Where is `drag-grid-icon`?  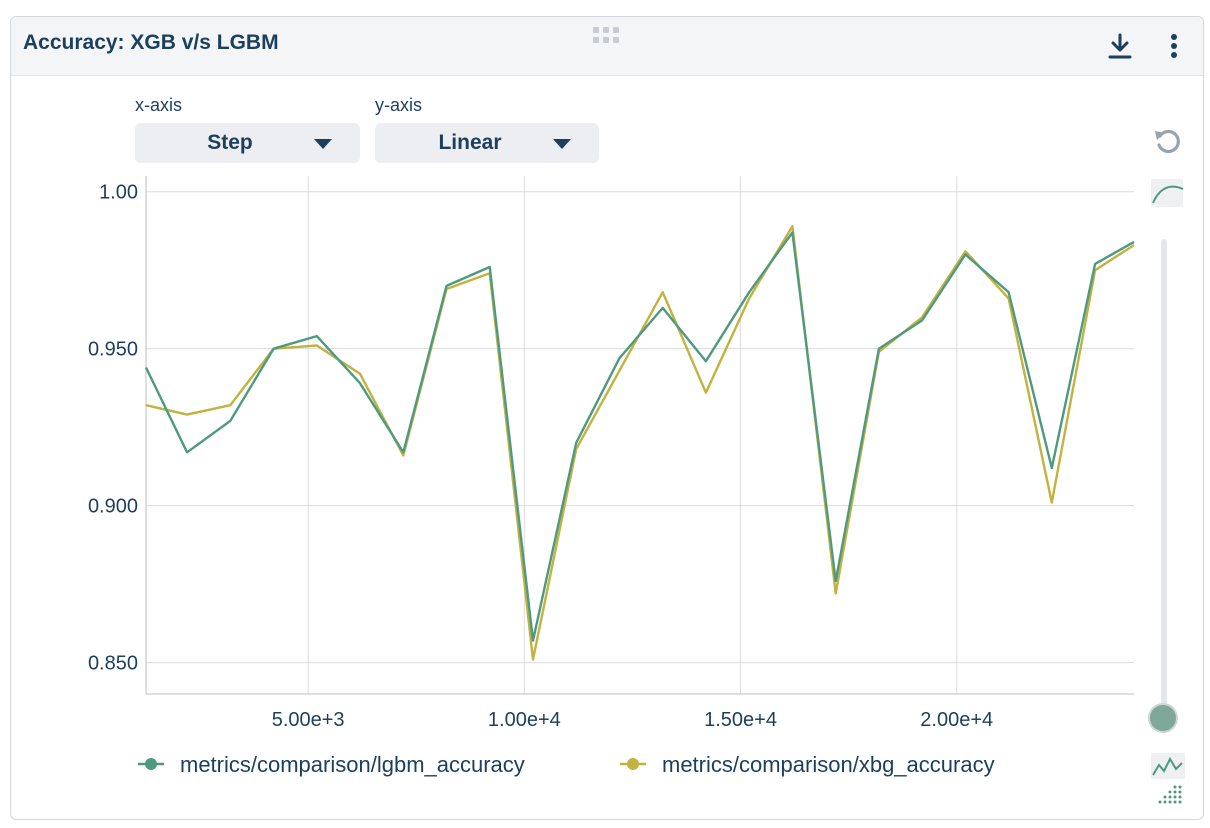
drag-grid-icon is located at coordinates (606, 35).